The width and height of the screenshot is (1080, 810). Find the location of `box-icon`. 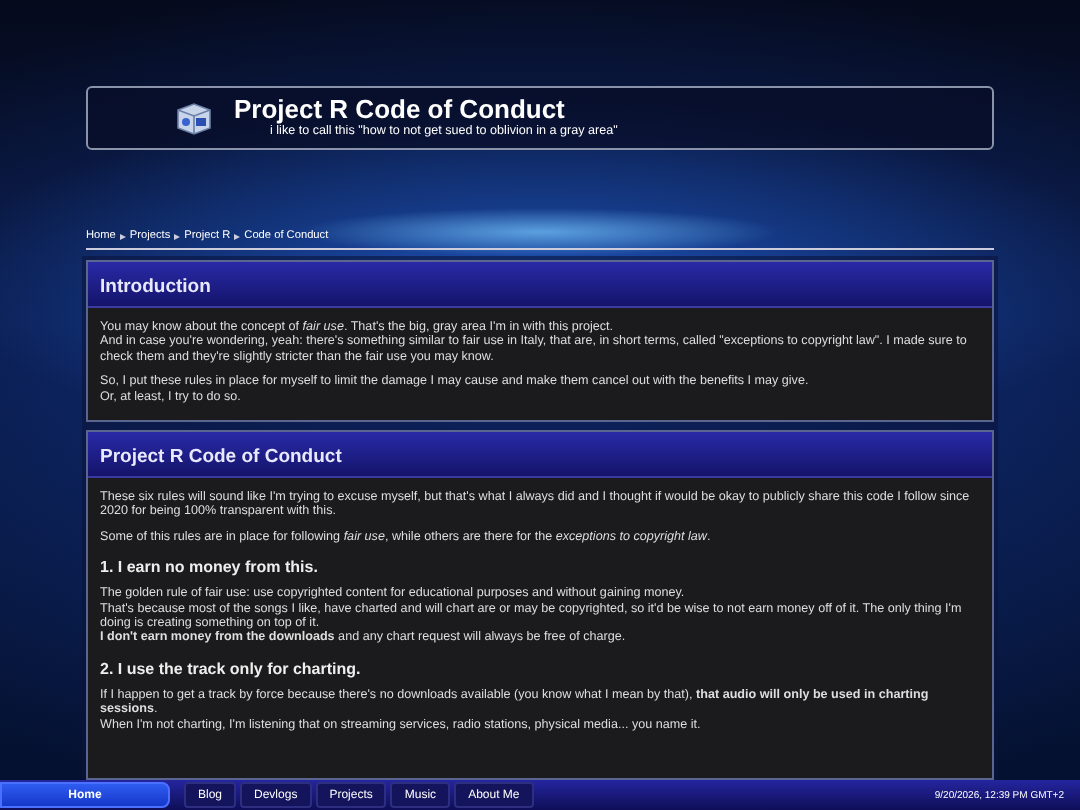

box-icon is located at coordinates (194, 117).